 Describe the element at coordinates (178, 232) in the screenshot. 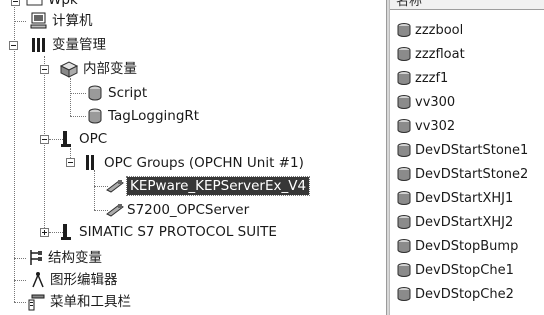

I see `tree-label-simatic: SIMATIC S7 PROTOCOL SUITE` at that location.